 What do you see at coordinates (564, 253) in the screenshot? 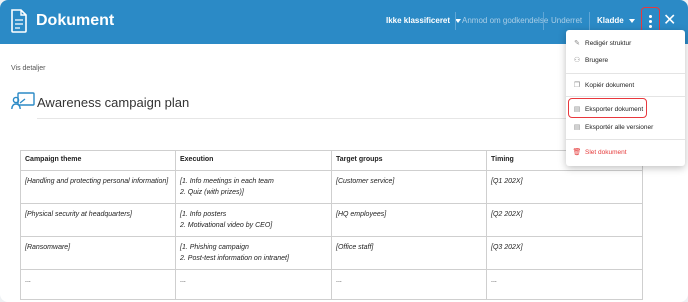
I see `table-cell: [Q3 202X]` at bounding box center [564, 253].